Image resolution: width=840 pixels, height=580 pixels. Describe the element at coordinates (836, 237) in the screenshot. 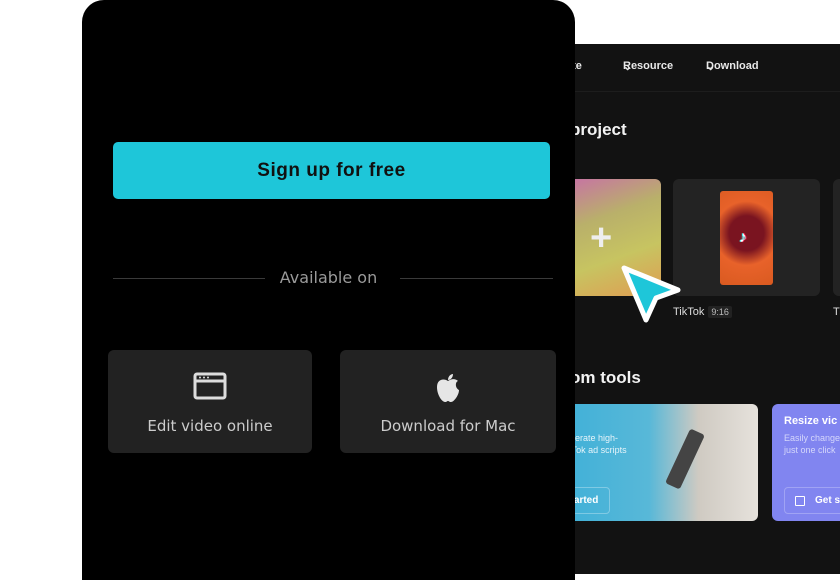

I see `template-card` at that location.